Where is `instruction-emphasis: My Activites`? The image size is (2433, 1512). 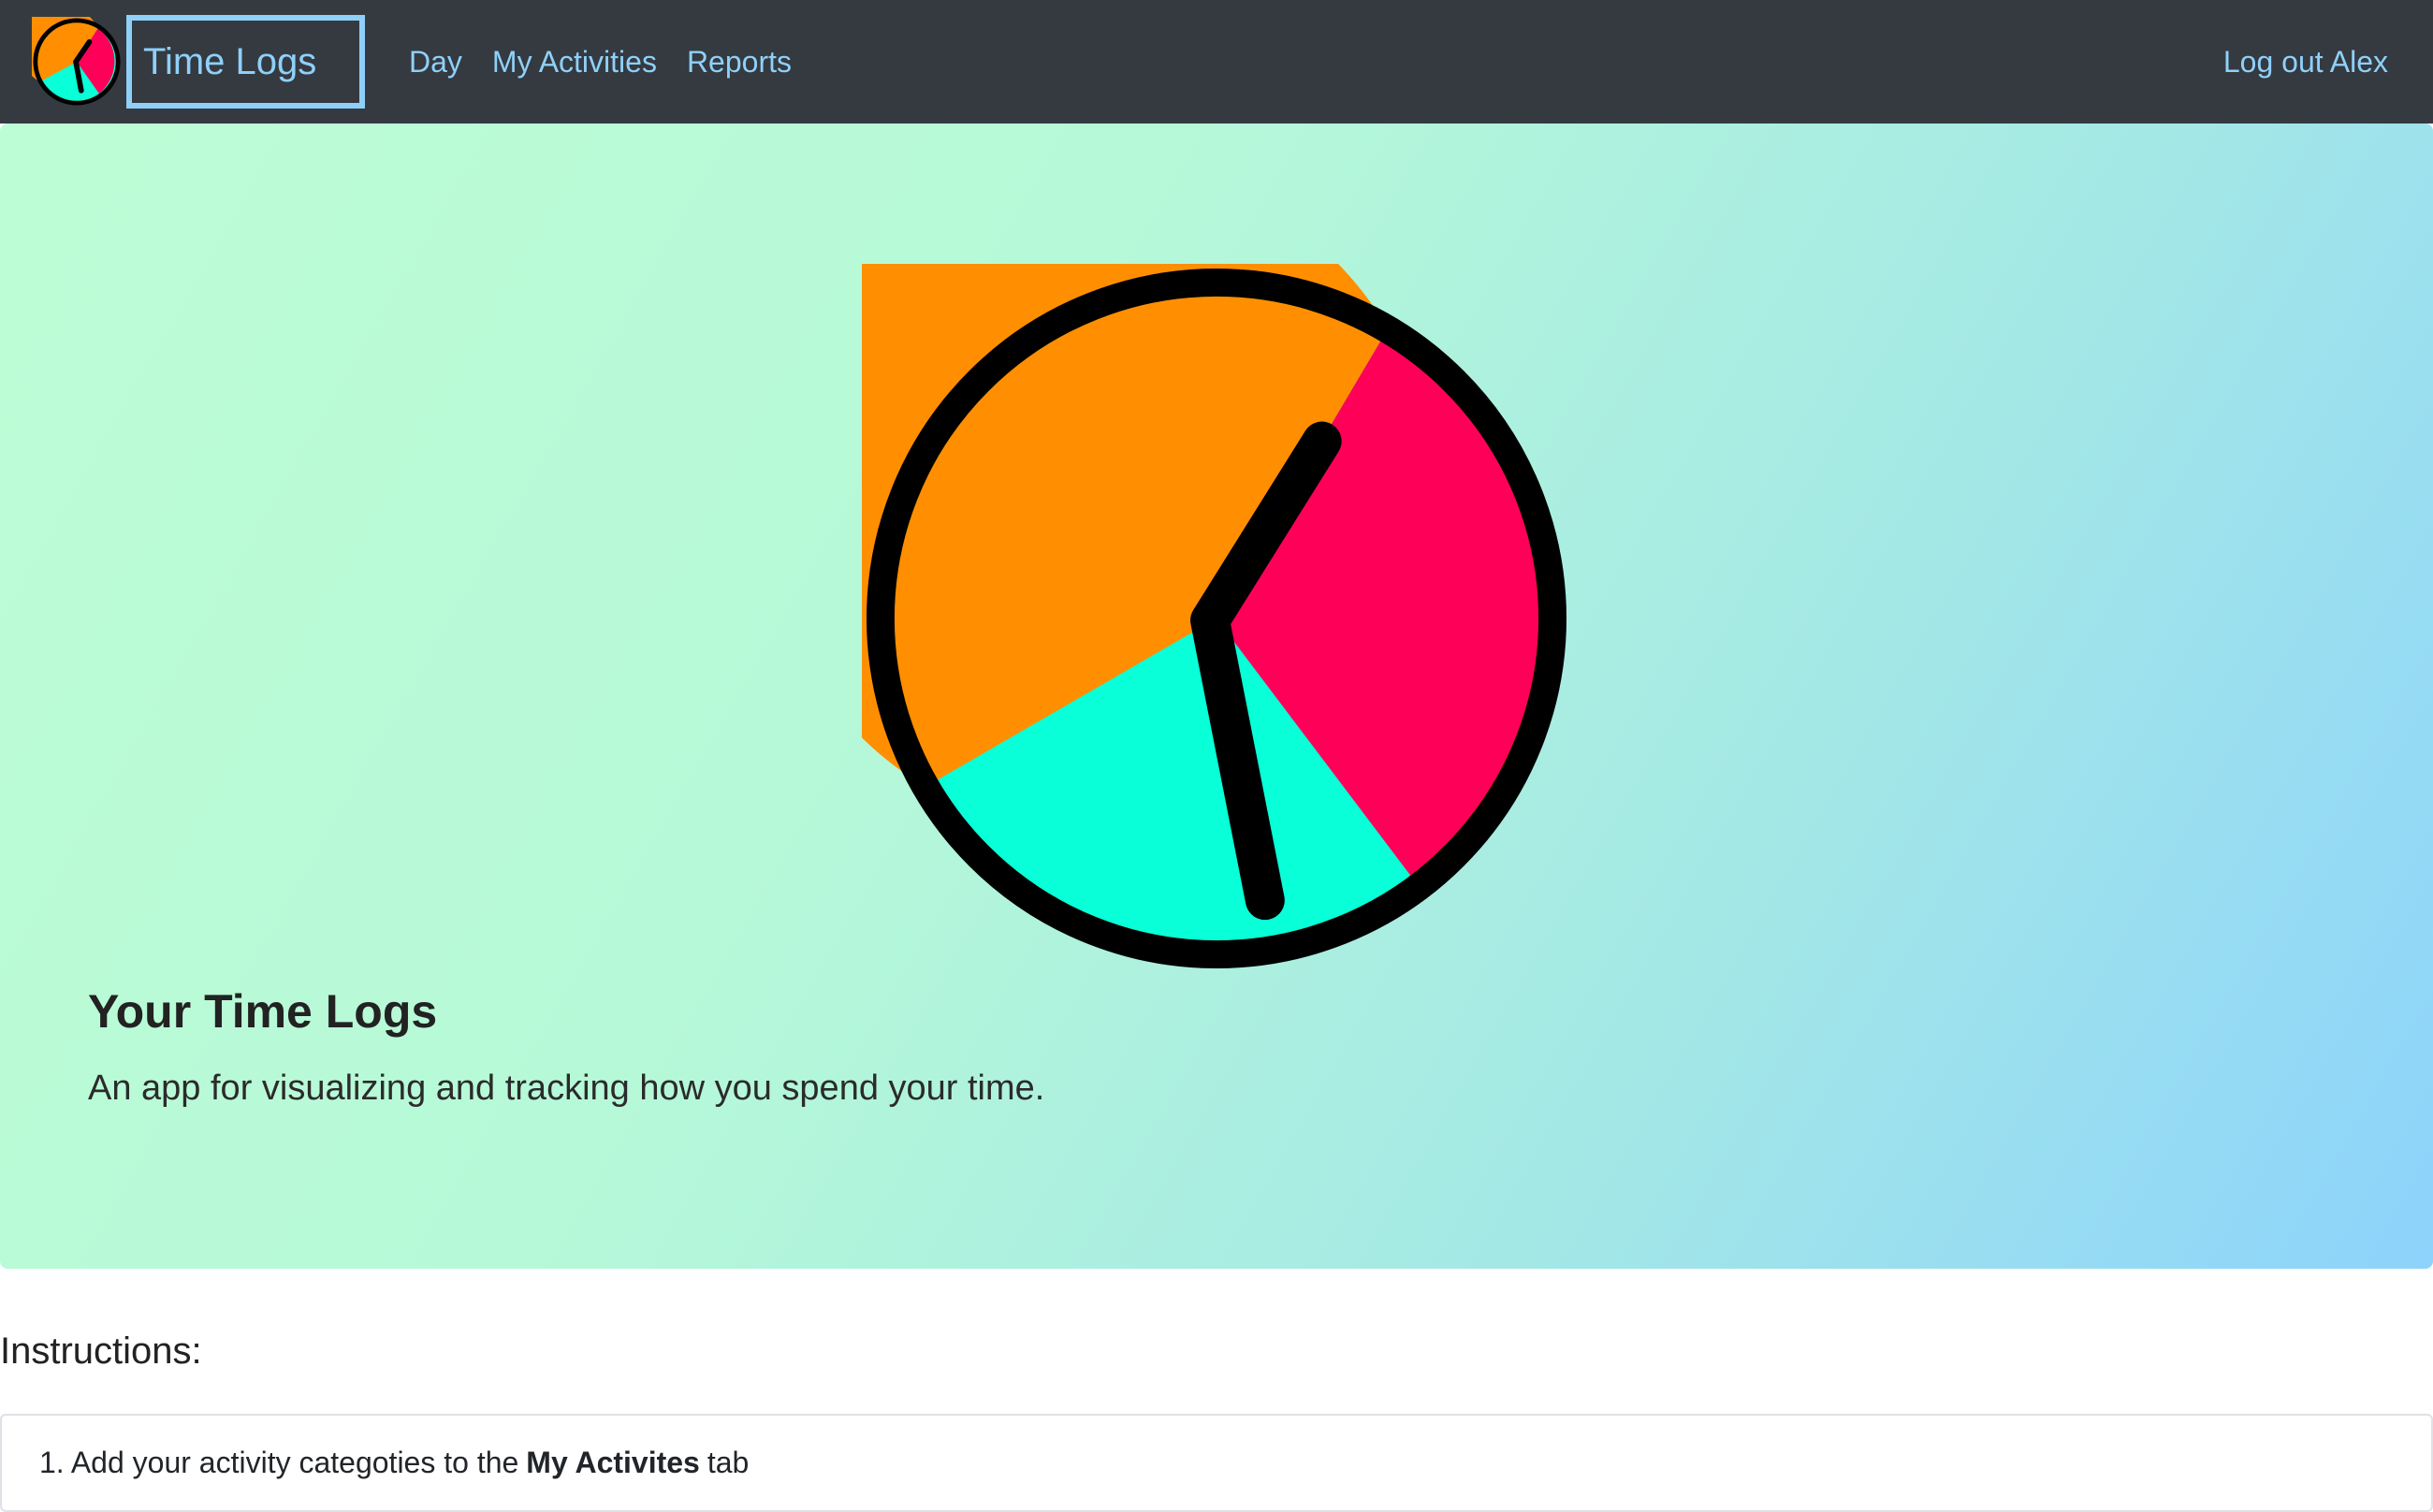 instruction-emphasis: My Activites is located at coordinates (613, 1462).